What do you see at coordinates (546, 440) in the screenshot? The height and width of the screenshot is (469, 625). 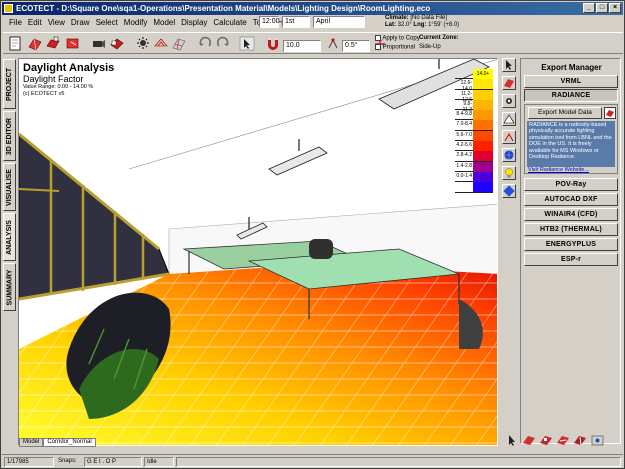 I see `material-manager-icon` at bounding box center [546, 440].